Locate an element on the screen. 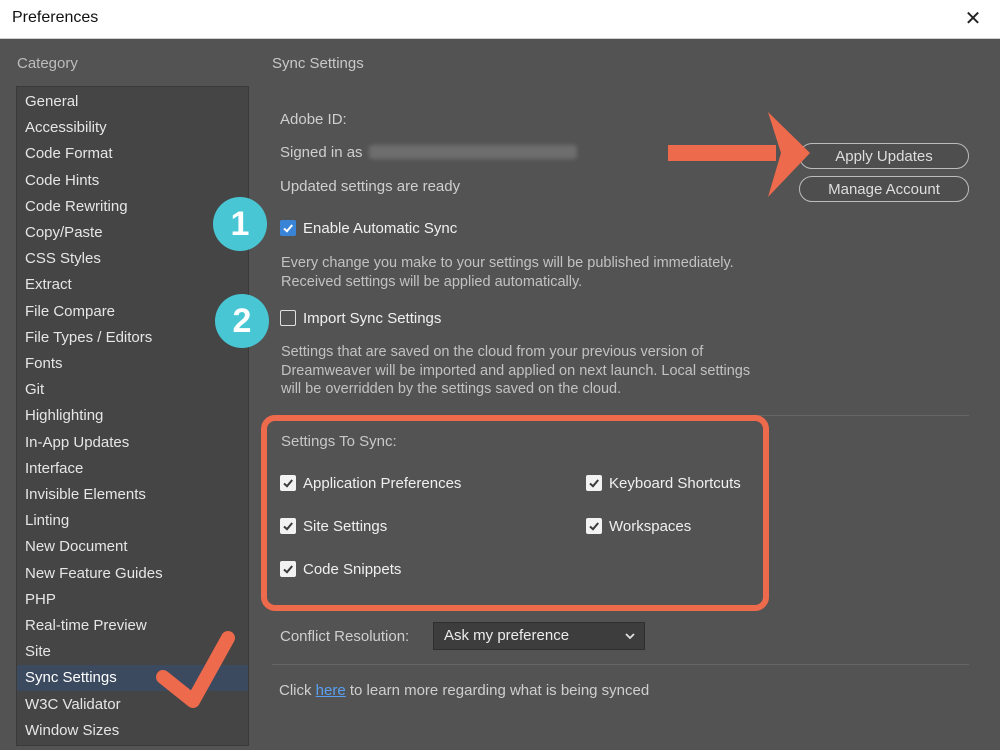 The width and height of the screenshot is (1000, 750). manage-account-button: Manage Account is located at coordinates (884, 189).